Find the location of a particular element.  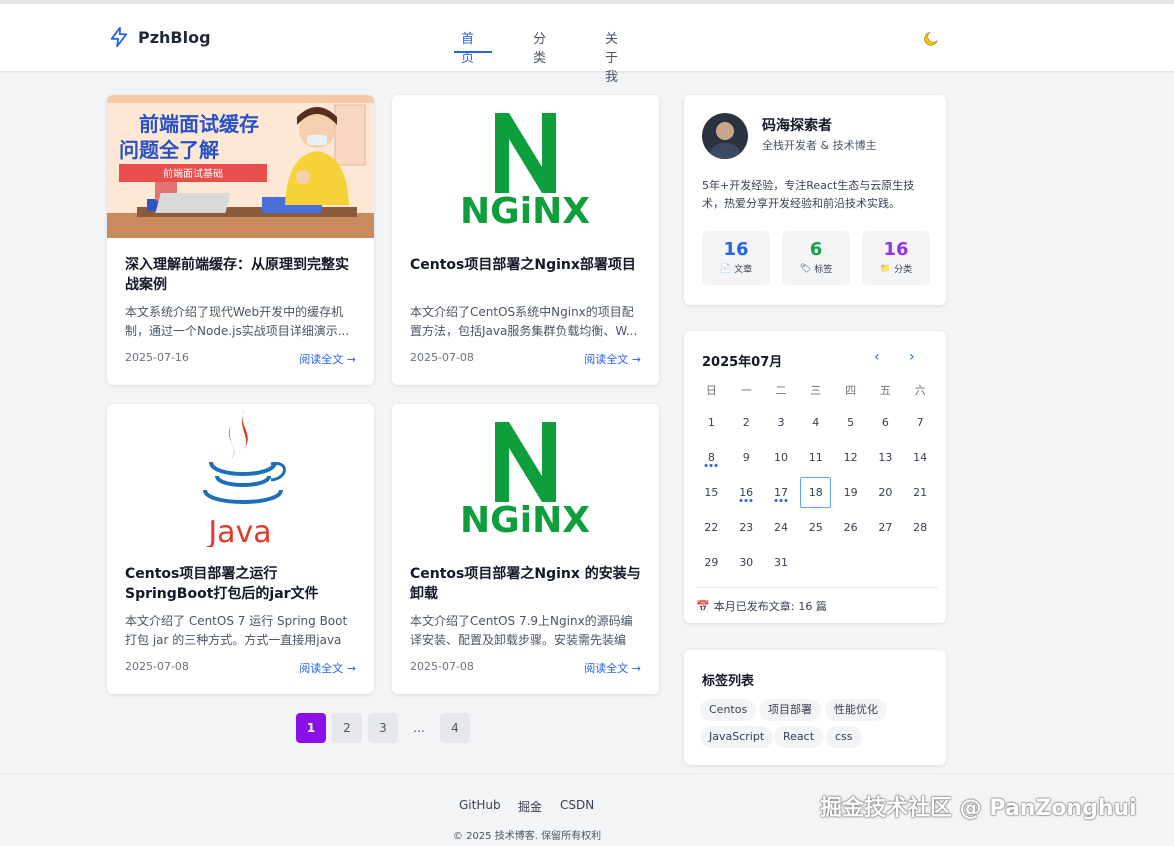

calendar-weekday: 日 is located at coordinates (711, 390).